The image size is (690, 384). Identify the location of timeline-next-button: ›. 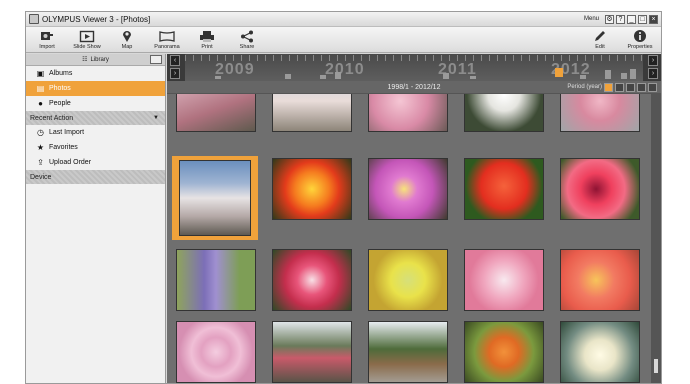
(653, 60).